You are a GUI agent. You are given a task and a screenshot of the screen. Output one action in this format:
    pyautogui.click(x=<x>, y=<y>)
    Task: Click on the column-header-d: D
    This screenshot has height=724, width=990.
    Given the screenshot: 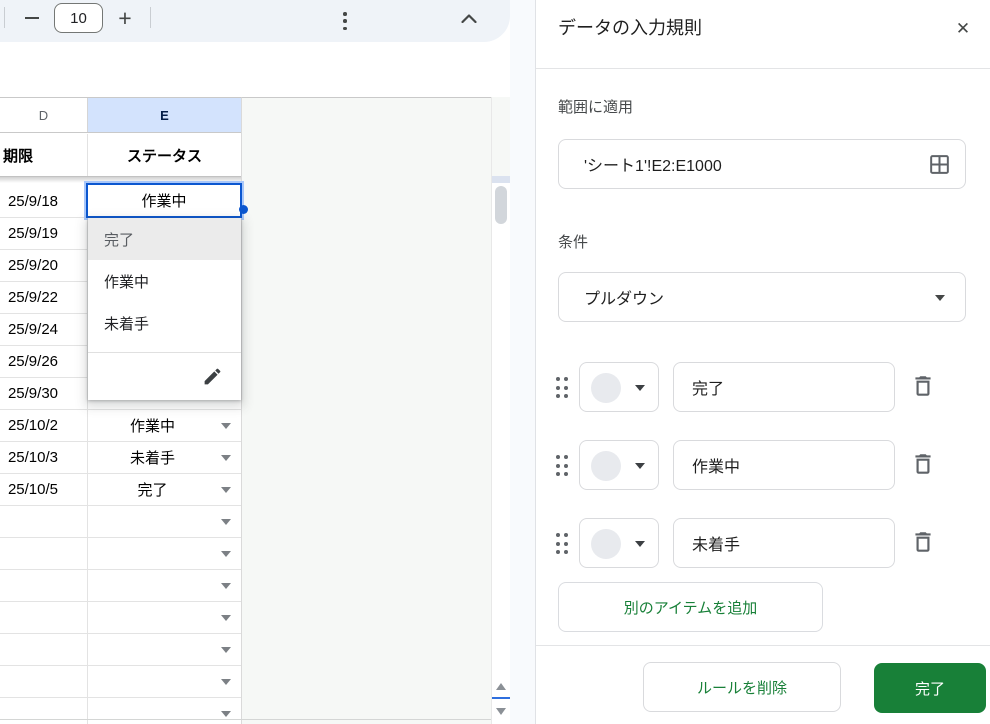 What is the action you would take?
    pyautogui.click(x=44, y=115)
    